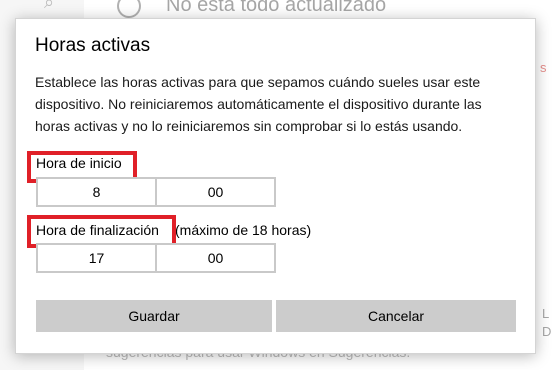  I want to click on dialog-title: Horas activas, so click(93, 45).